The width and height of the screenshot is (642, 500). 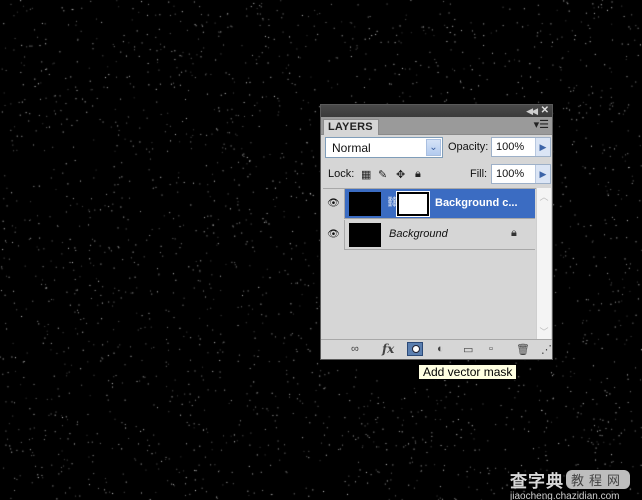 What do you see at coordinates (355, 349) in the screenshot?
I see `link-layers-icon: ∞` at bounding box center [355, 349].